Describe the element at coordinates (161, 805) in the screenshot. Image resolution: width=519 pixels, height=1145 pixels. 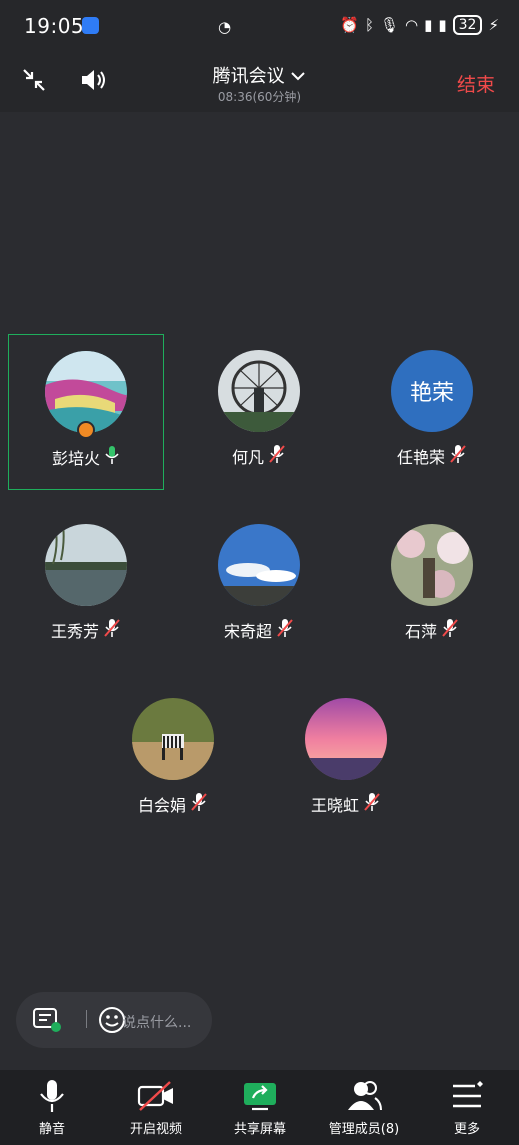
I see `participant-name: 白会娟` at that location.